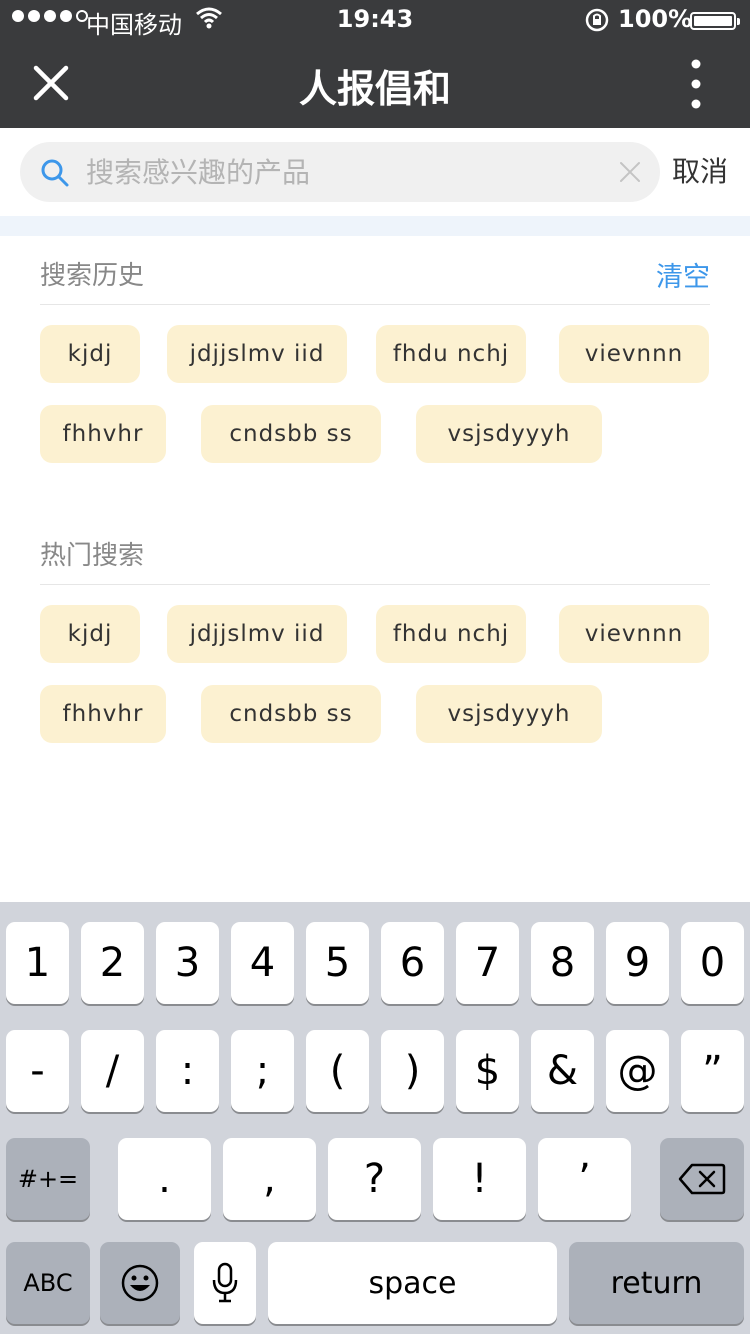 The height and width of the screenshot is (1334, 750). What do you see at coordinates (90, 634) in the screenshot?
I see `hot-tag: kjdj` at bounding box center [90, 634].